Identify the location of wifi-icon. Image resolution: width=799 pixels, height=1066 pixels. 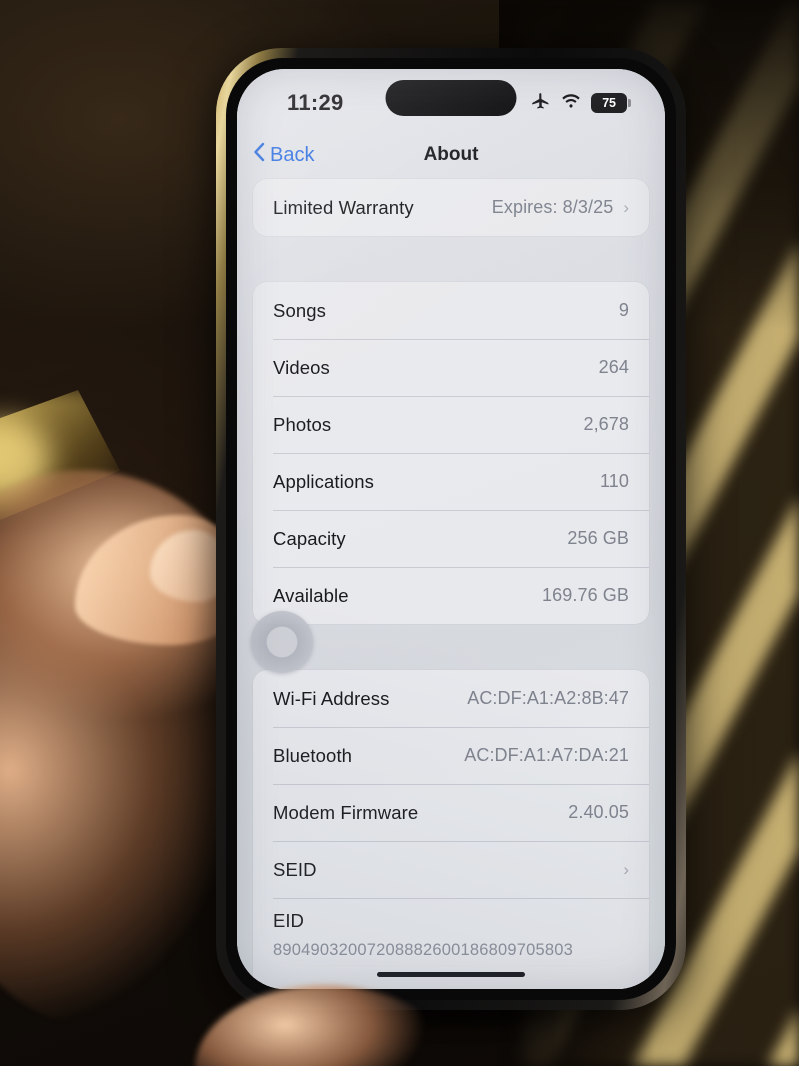
(571, 103).